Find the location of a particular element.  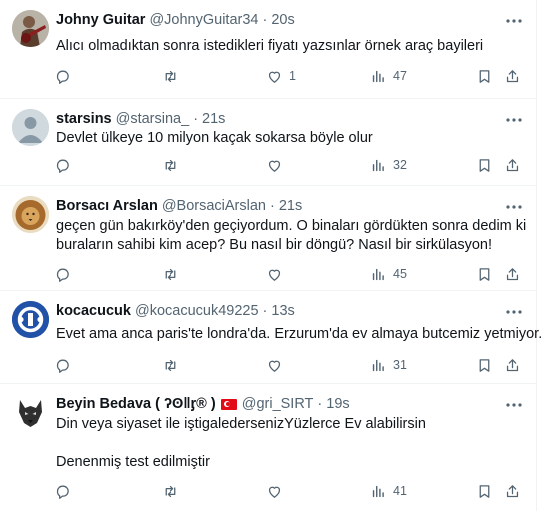

tweet-actions: 1 47 is located at coordinates (289, 76).